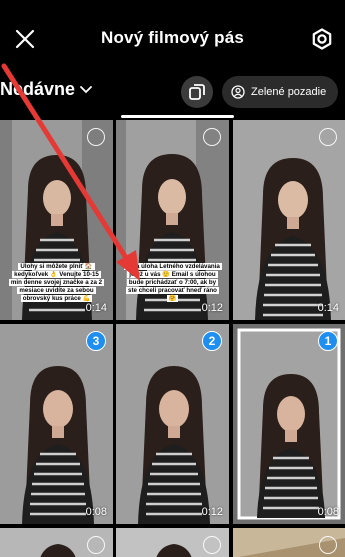 The image size is (345, 557). I want to click on selection-order-badge: 2, so click(212, 341).